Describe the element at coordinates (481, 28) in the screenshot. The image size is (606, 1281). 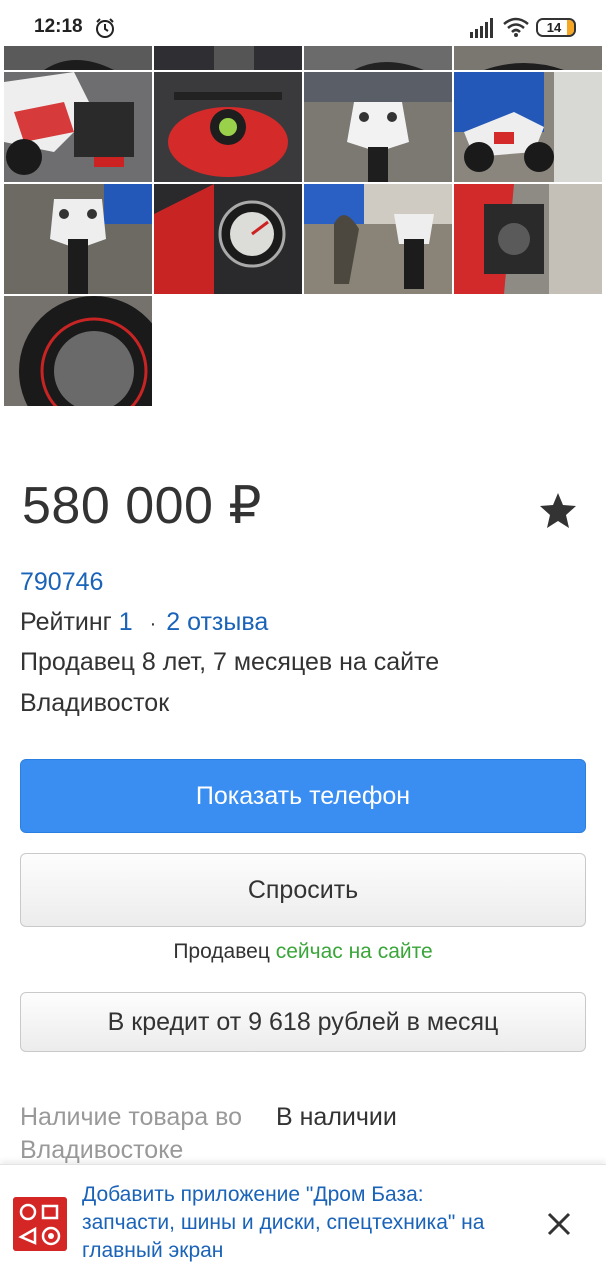
I see `signal-icon` at that location.